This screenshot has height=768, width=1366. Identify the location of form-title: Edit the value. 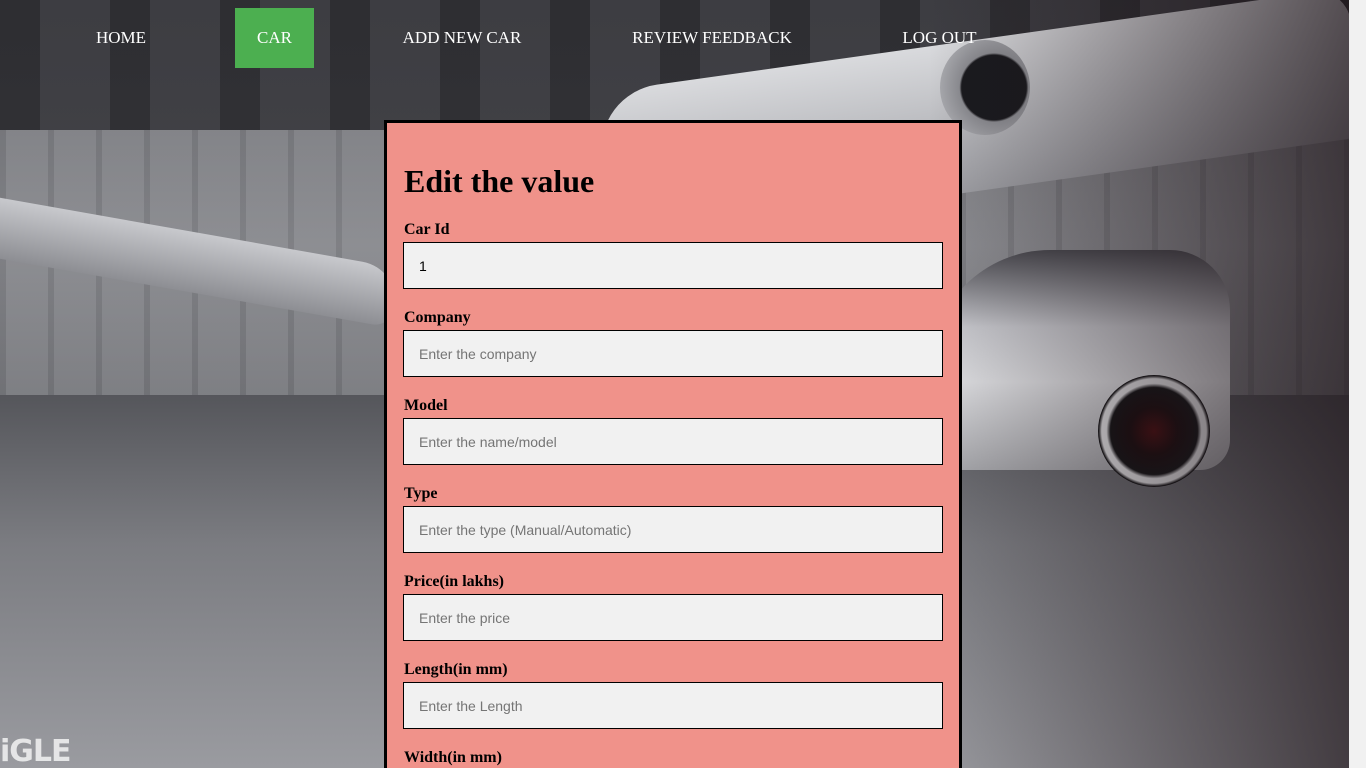
(499, 181).